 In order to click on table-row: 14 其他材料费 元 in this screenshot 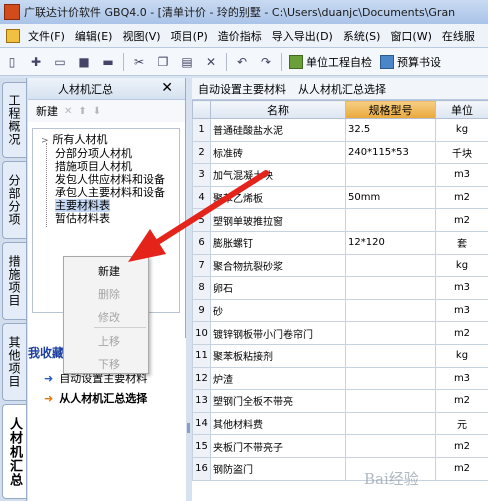, I will do `click(340, 423)`.